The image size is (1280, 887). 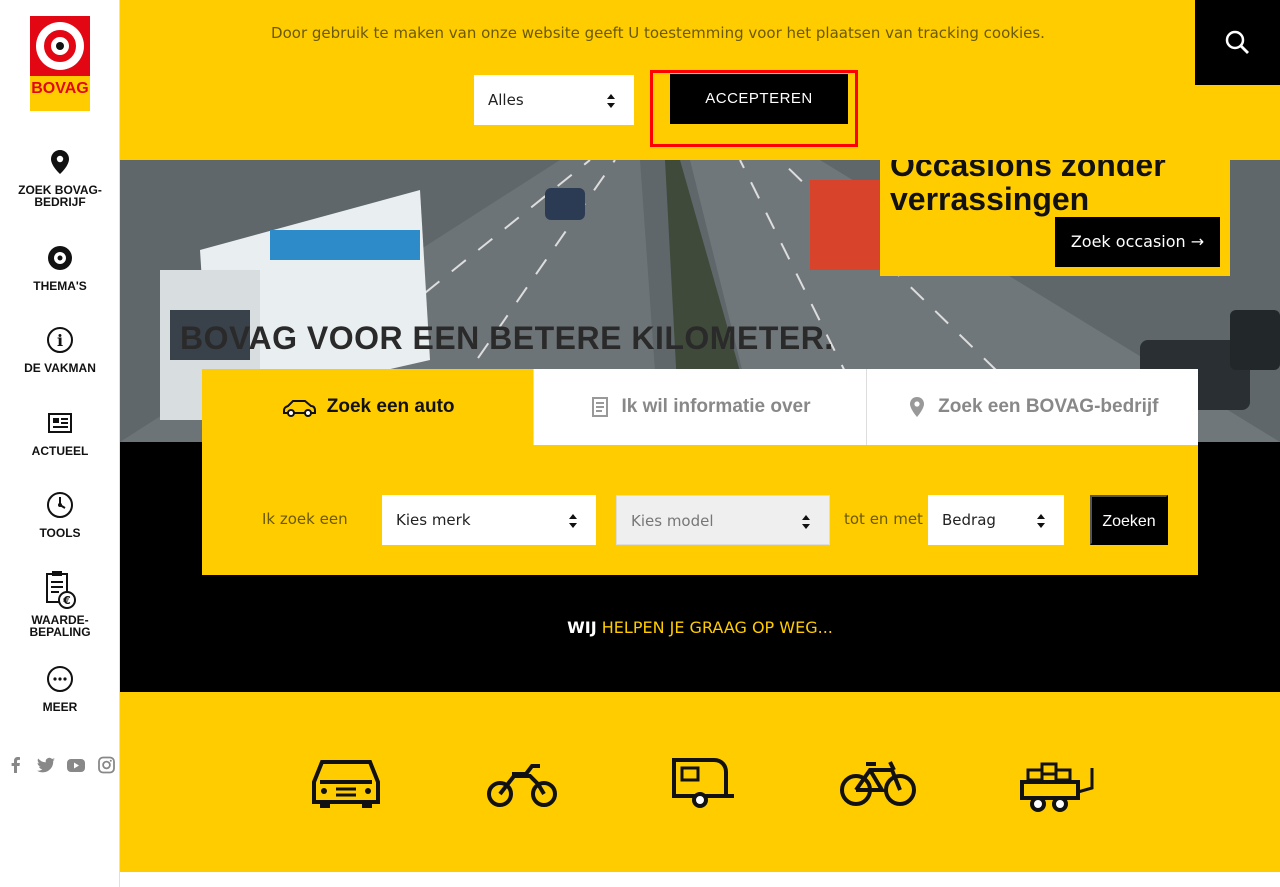 I want to click on brand-select-value: Kies merk, so click(x=433, y=520).